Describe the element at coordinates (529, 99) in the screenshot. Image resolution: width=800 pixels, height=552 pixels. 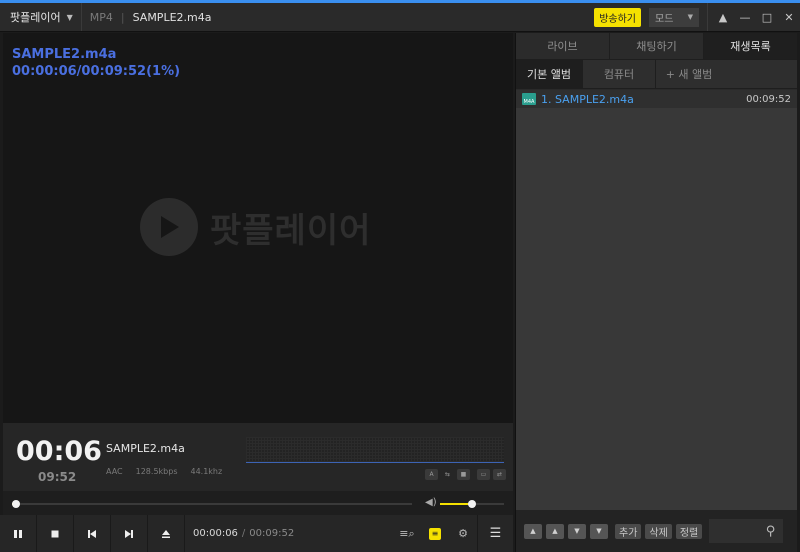
I see `audio-file-icon: M4A` at that location.